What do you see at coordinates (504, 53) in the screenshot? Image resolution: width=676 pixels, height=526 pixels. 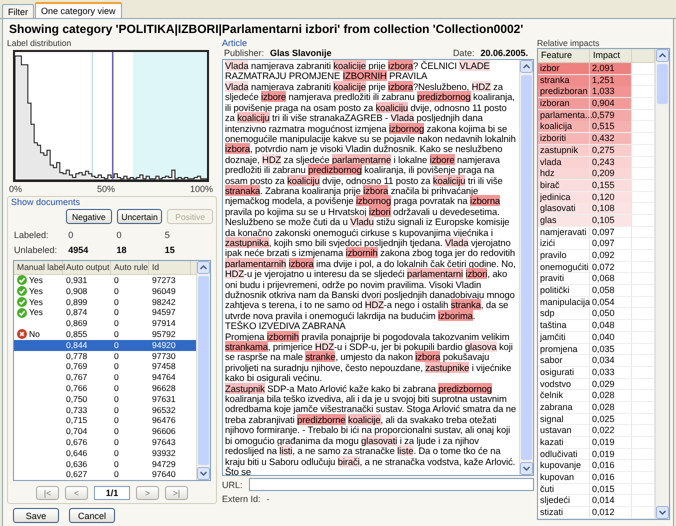 I see `date-value: 20.06.2005.` at bounding box center [504, 53].